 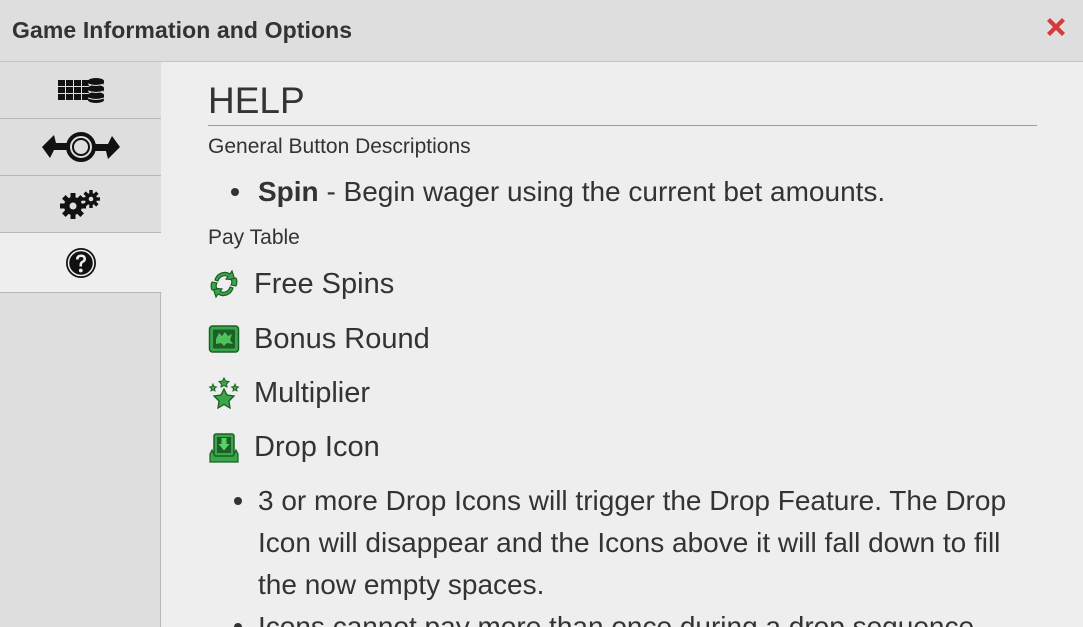 What do you see at coordinates (342, 338) in the screenshot?
I see `pay-item-label: Bonus Round` at bounding box center [342, 338].